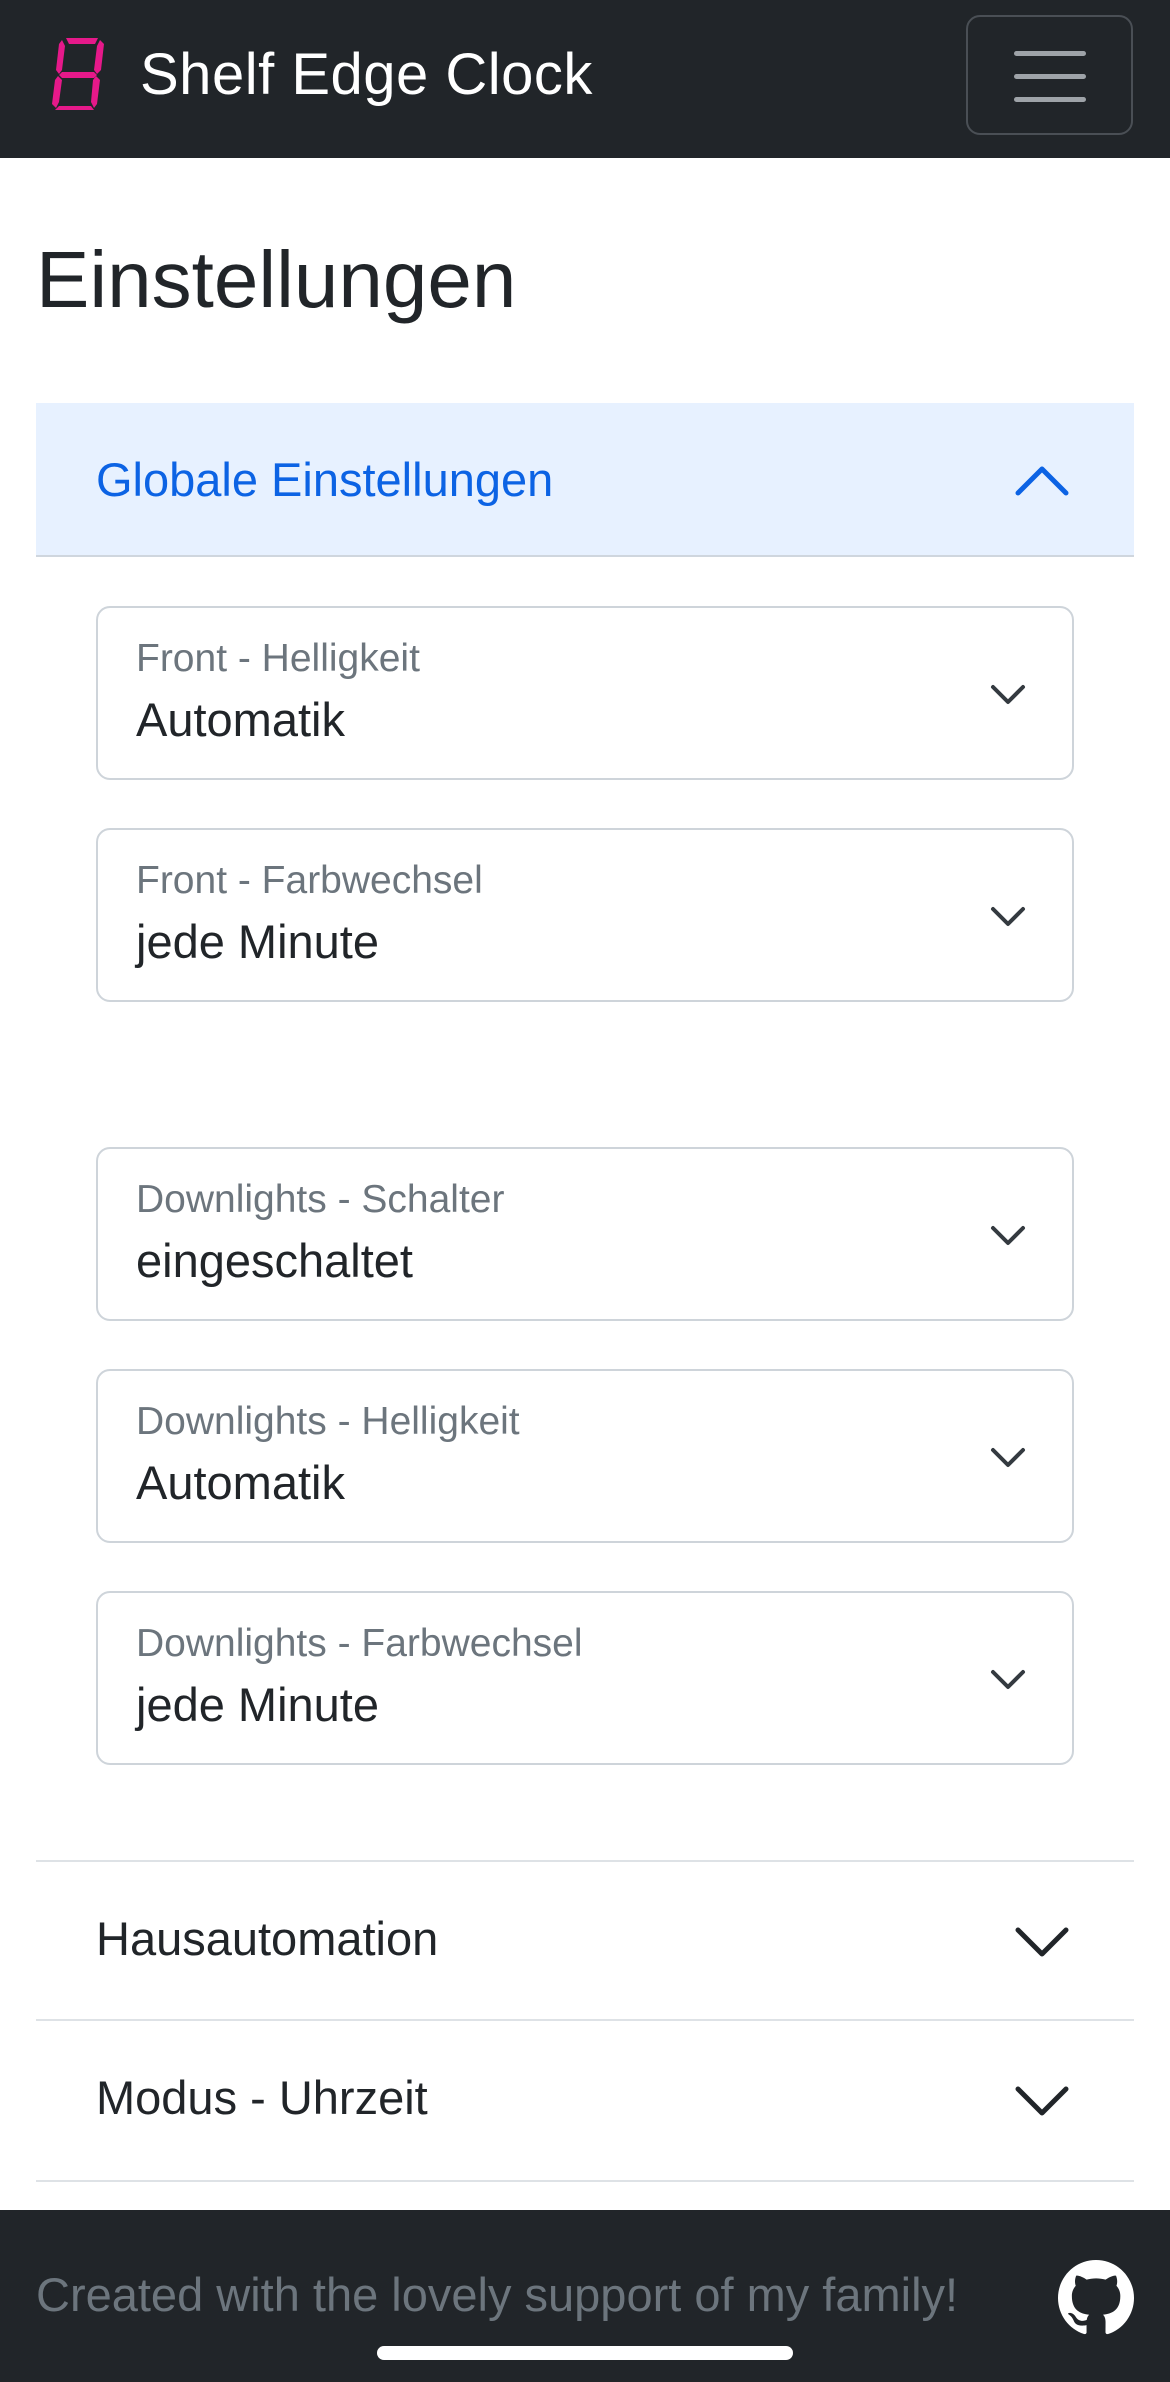  What do you see at coordinates (585, 915) in the screenshot?
I see `select-front-color-change: Front - Farbwechsel jede Minute` at bounding box center [585, 915].